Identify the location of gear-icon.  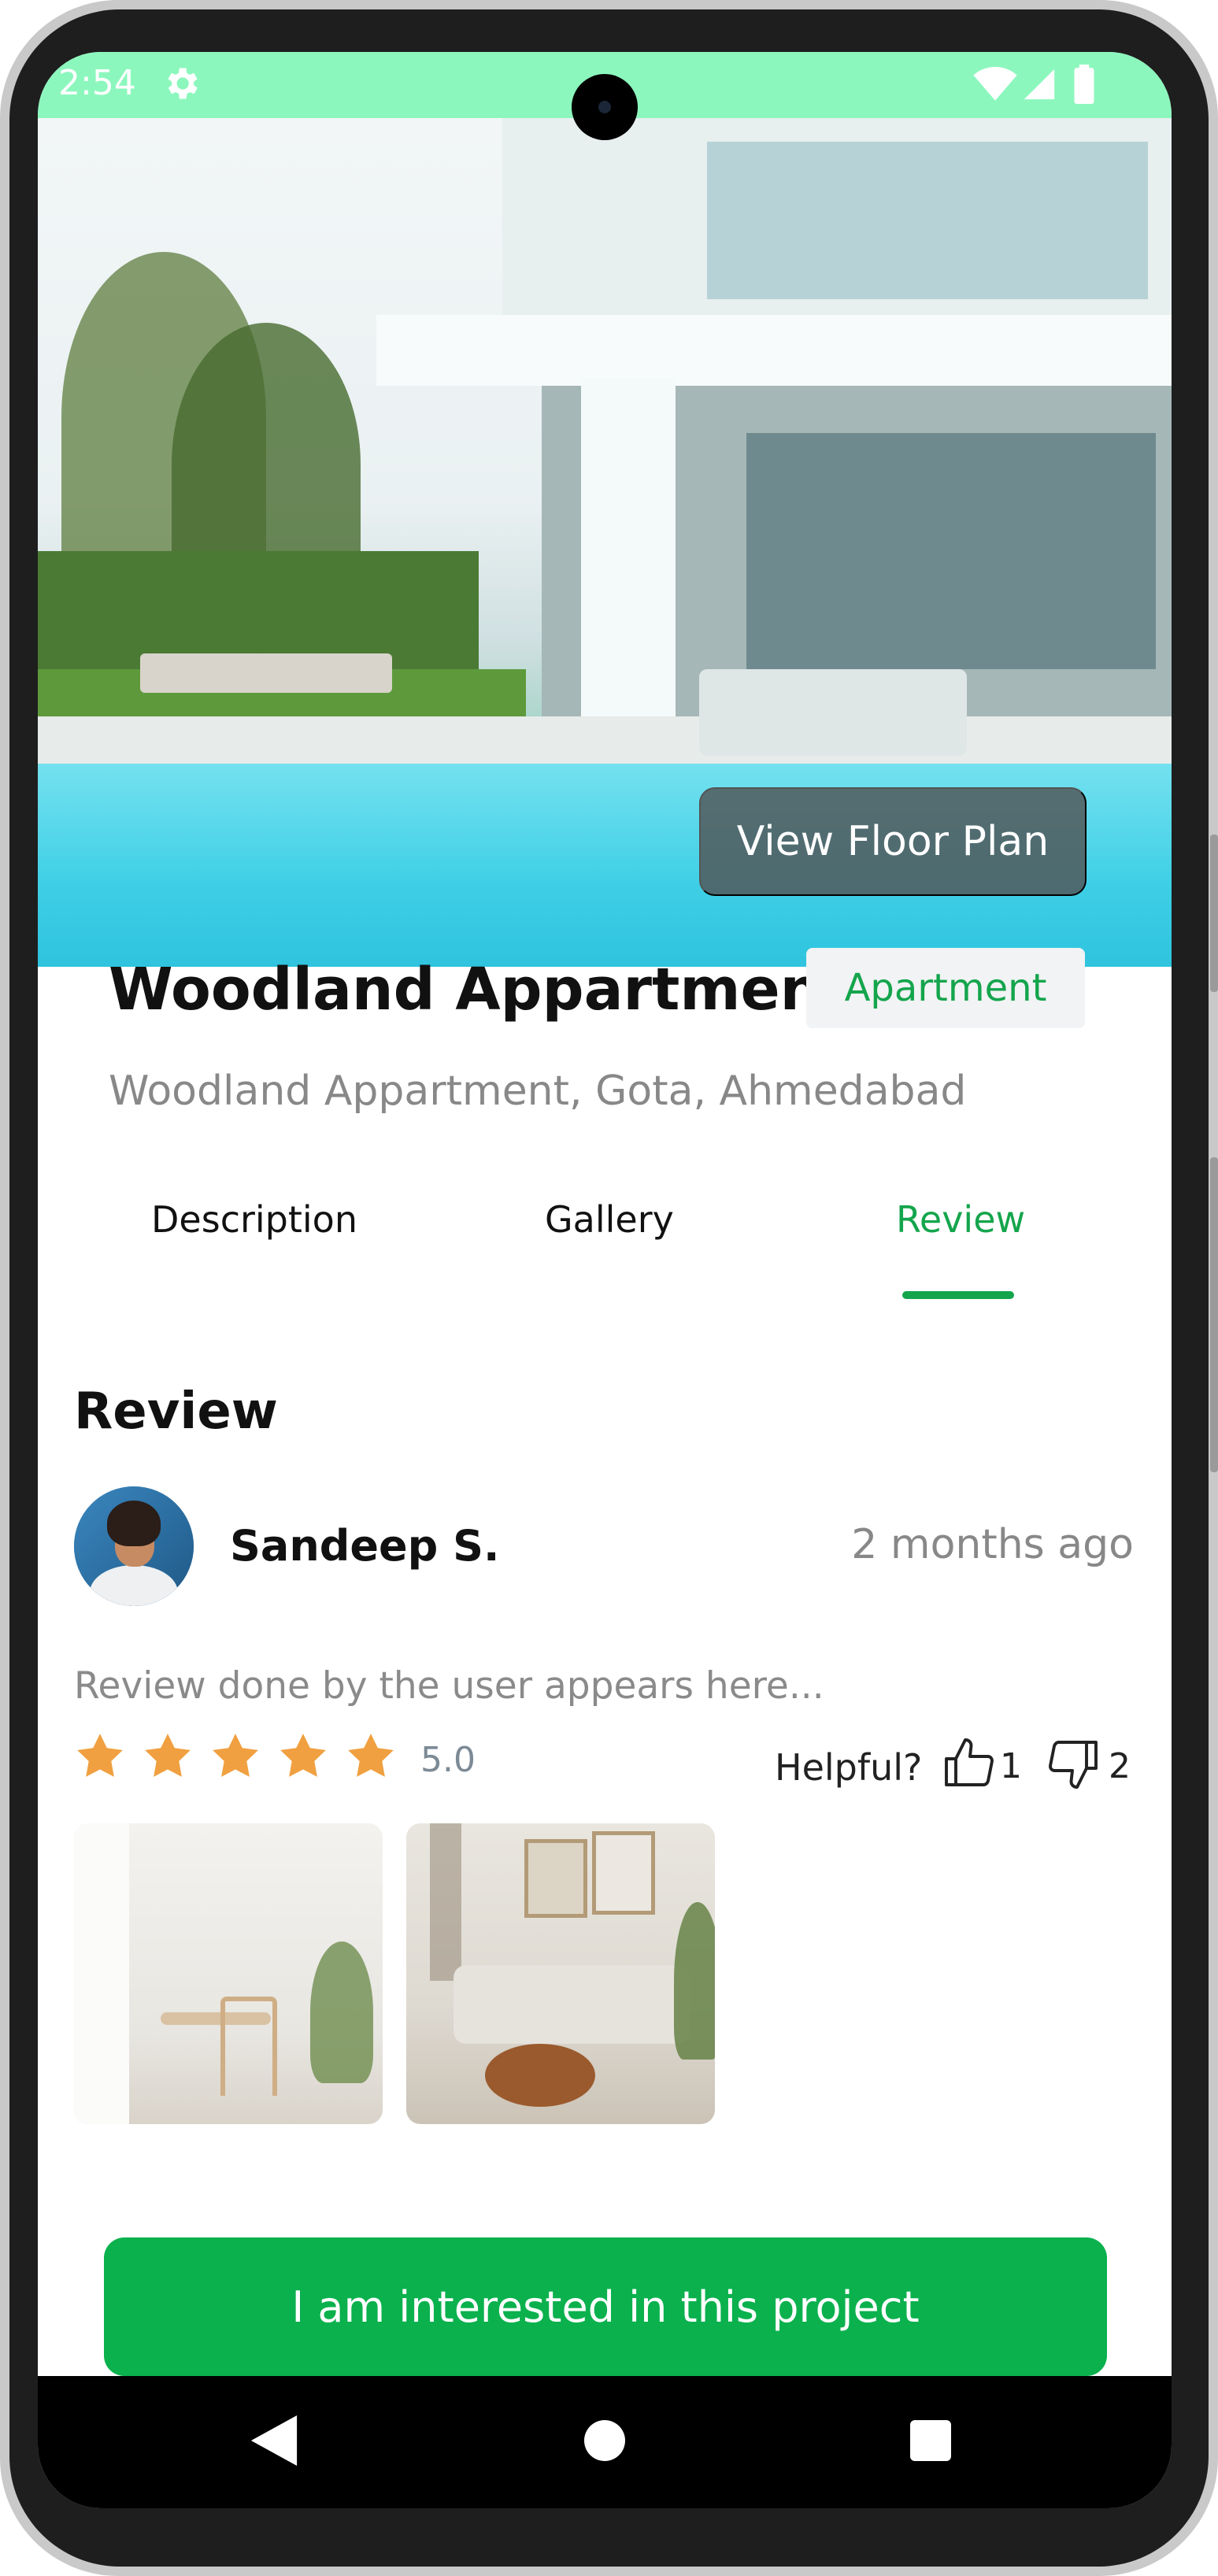
(183, 83).